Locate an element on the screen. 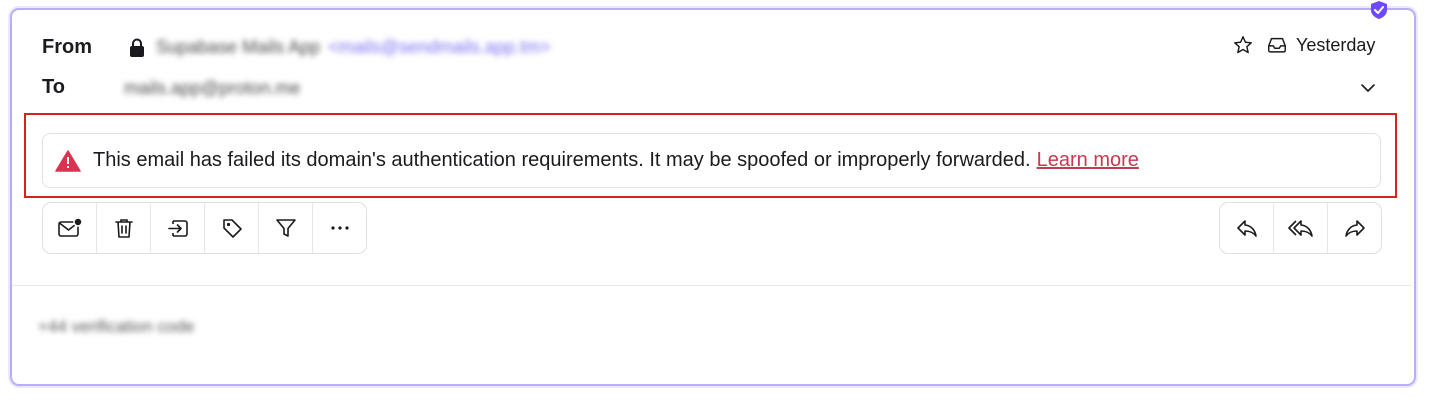 The width and height of the screenshot is (1437, 403). forward-icon is located at coordinates (1355, 228).